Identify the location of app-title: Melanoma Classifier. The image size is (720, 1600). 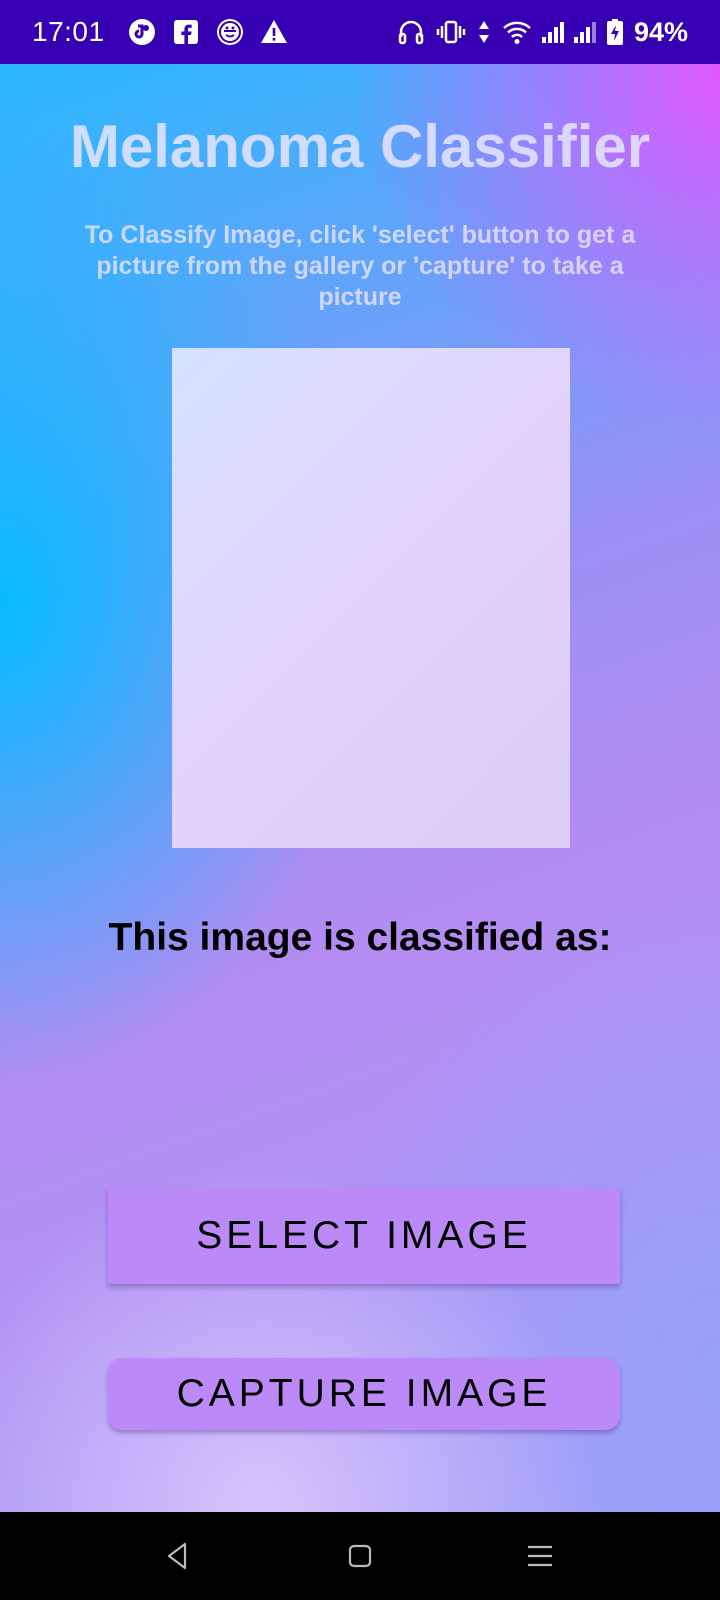
(360, 146).